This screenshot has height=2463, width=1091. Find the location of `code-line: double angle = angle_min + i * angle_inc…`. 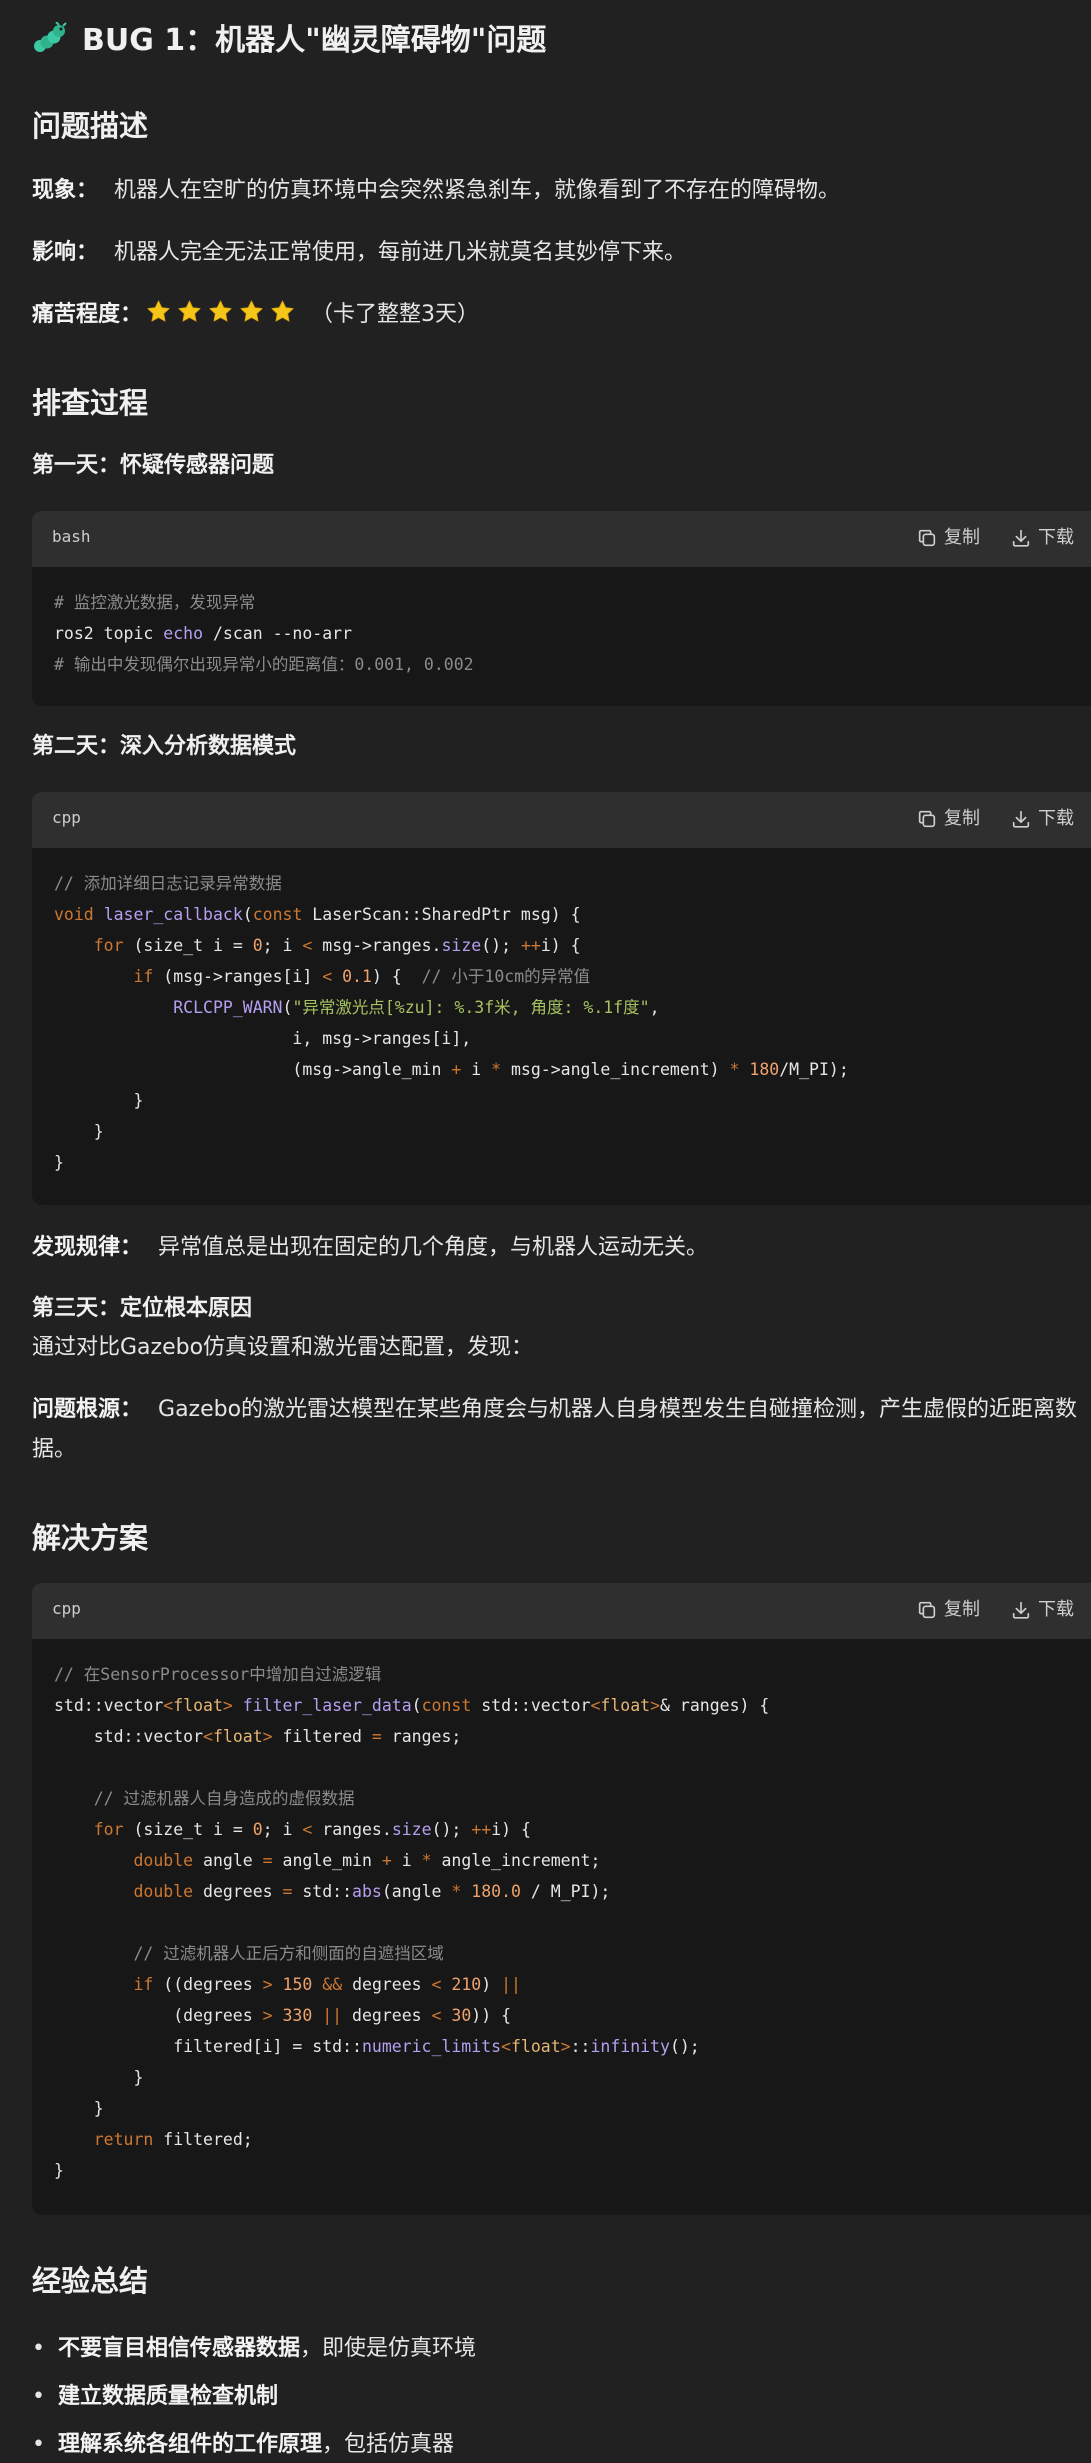

code-line: double angle = angle_min + i * angle_inc… is located at coordinates (367, 1860).